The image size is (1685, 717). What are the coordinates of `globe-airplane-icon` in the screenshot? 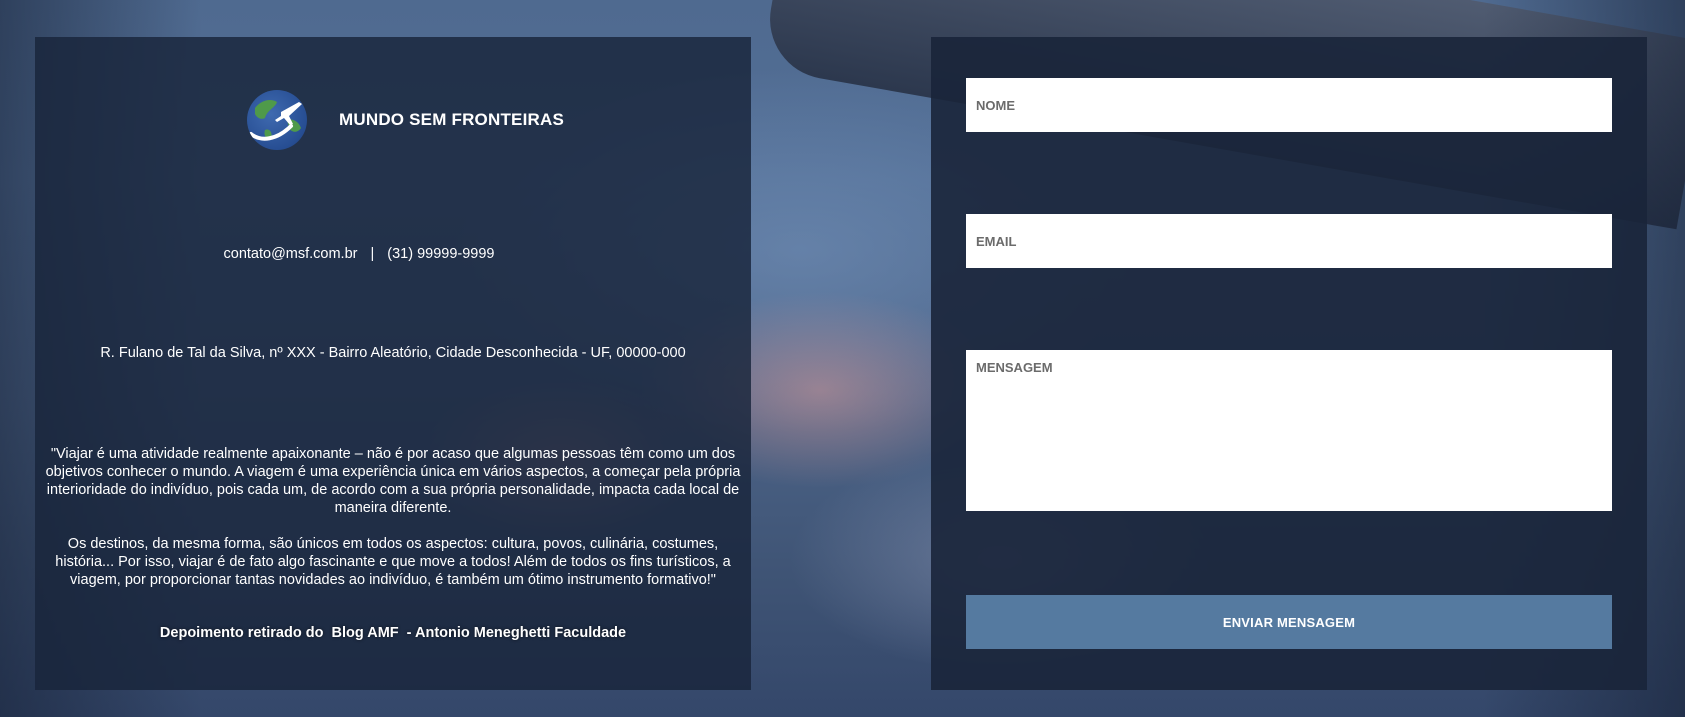 It's located at (277, 120).